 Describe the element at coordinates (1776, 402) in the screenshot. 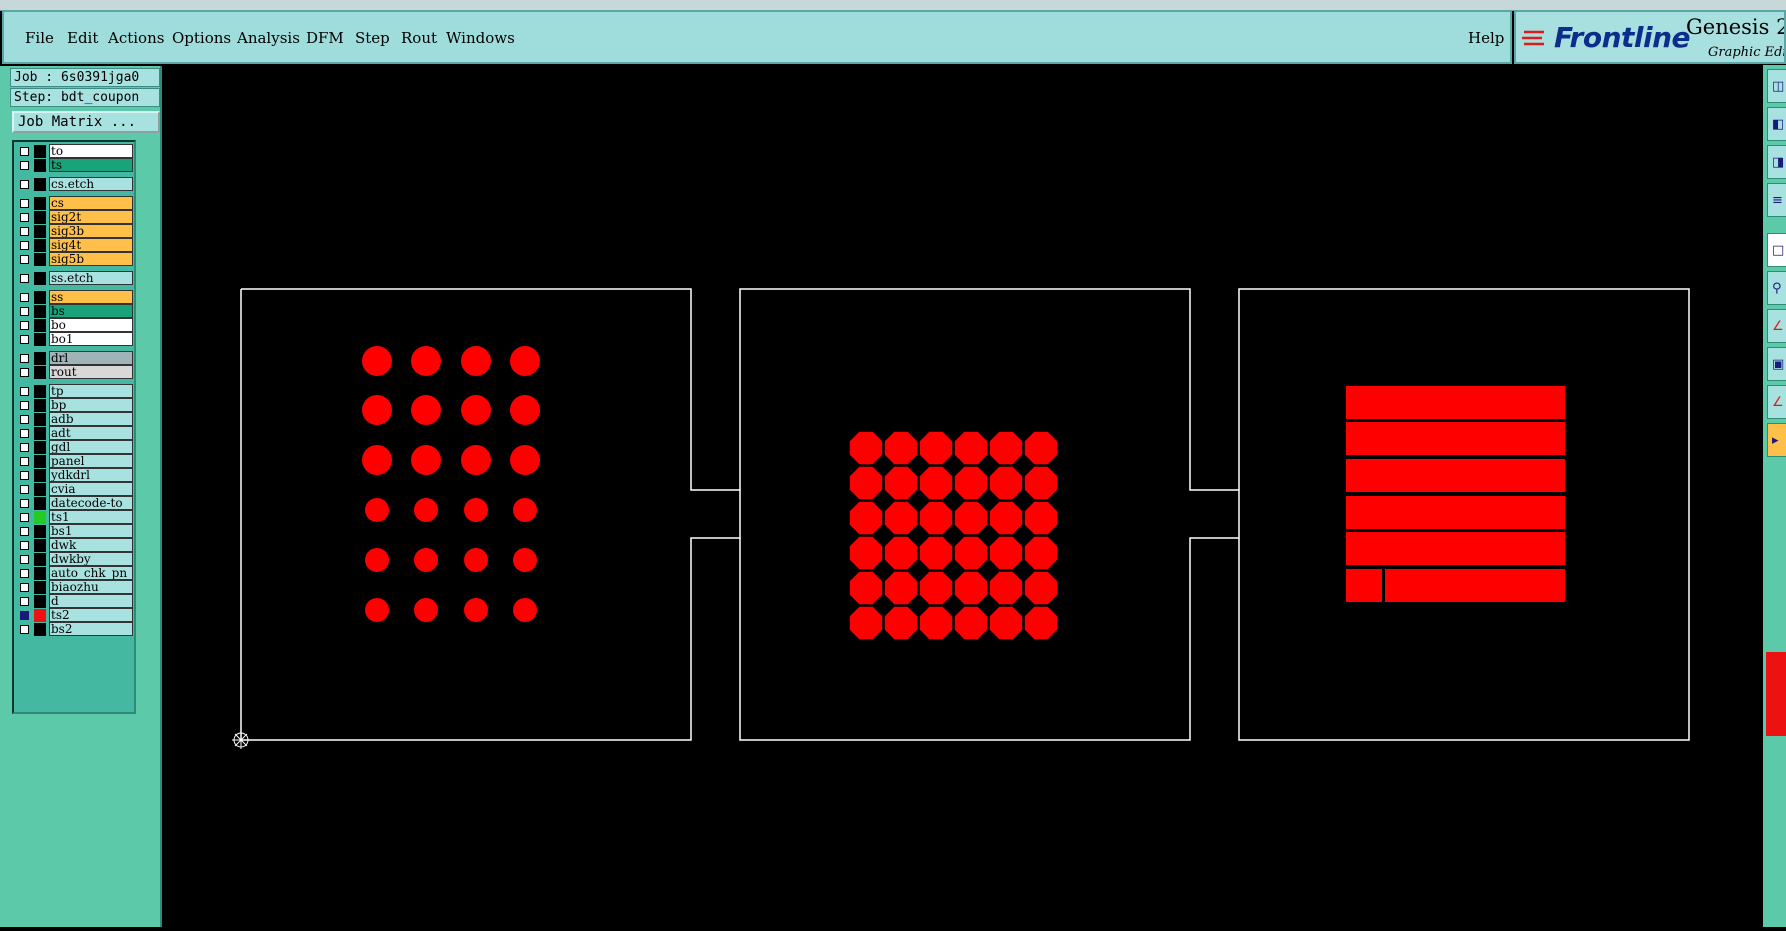

I see `toolbar-button-9: ∠` at that location.